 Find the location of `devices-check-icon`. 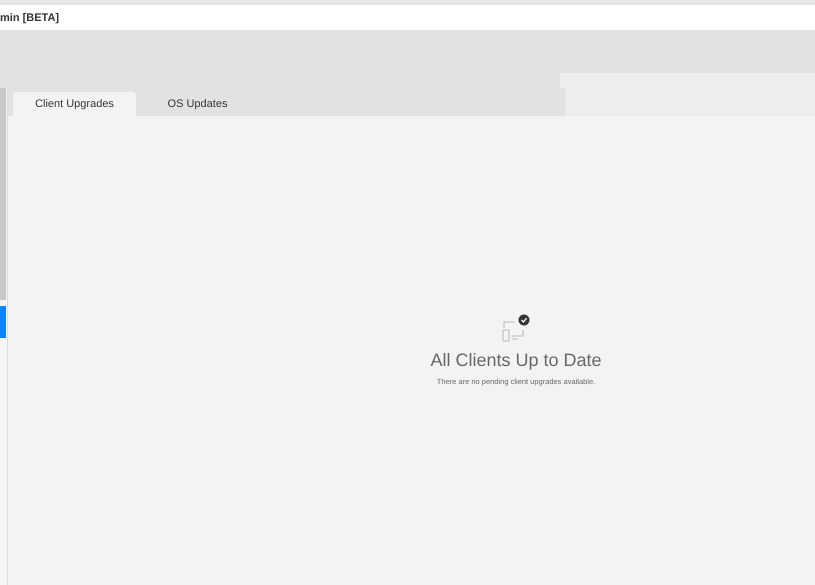

devices-check-icon is located at coordinates (515, 329).